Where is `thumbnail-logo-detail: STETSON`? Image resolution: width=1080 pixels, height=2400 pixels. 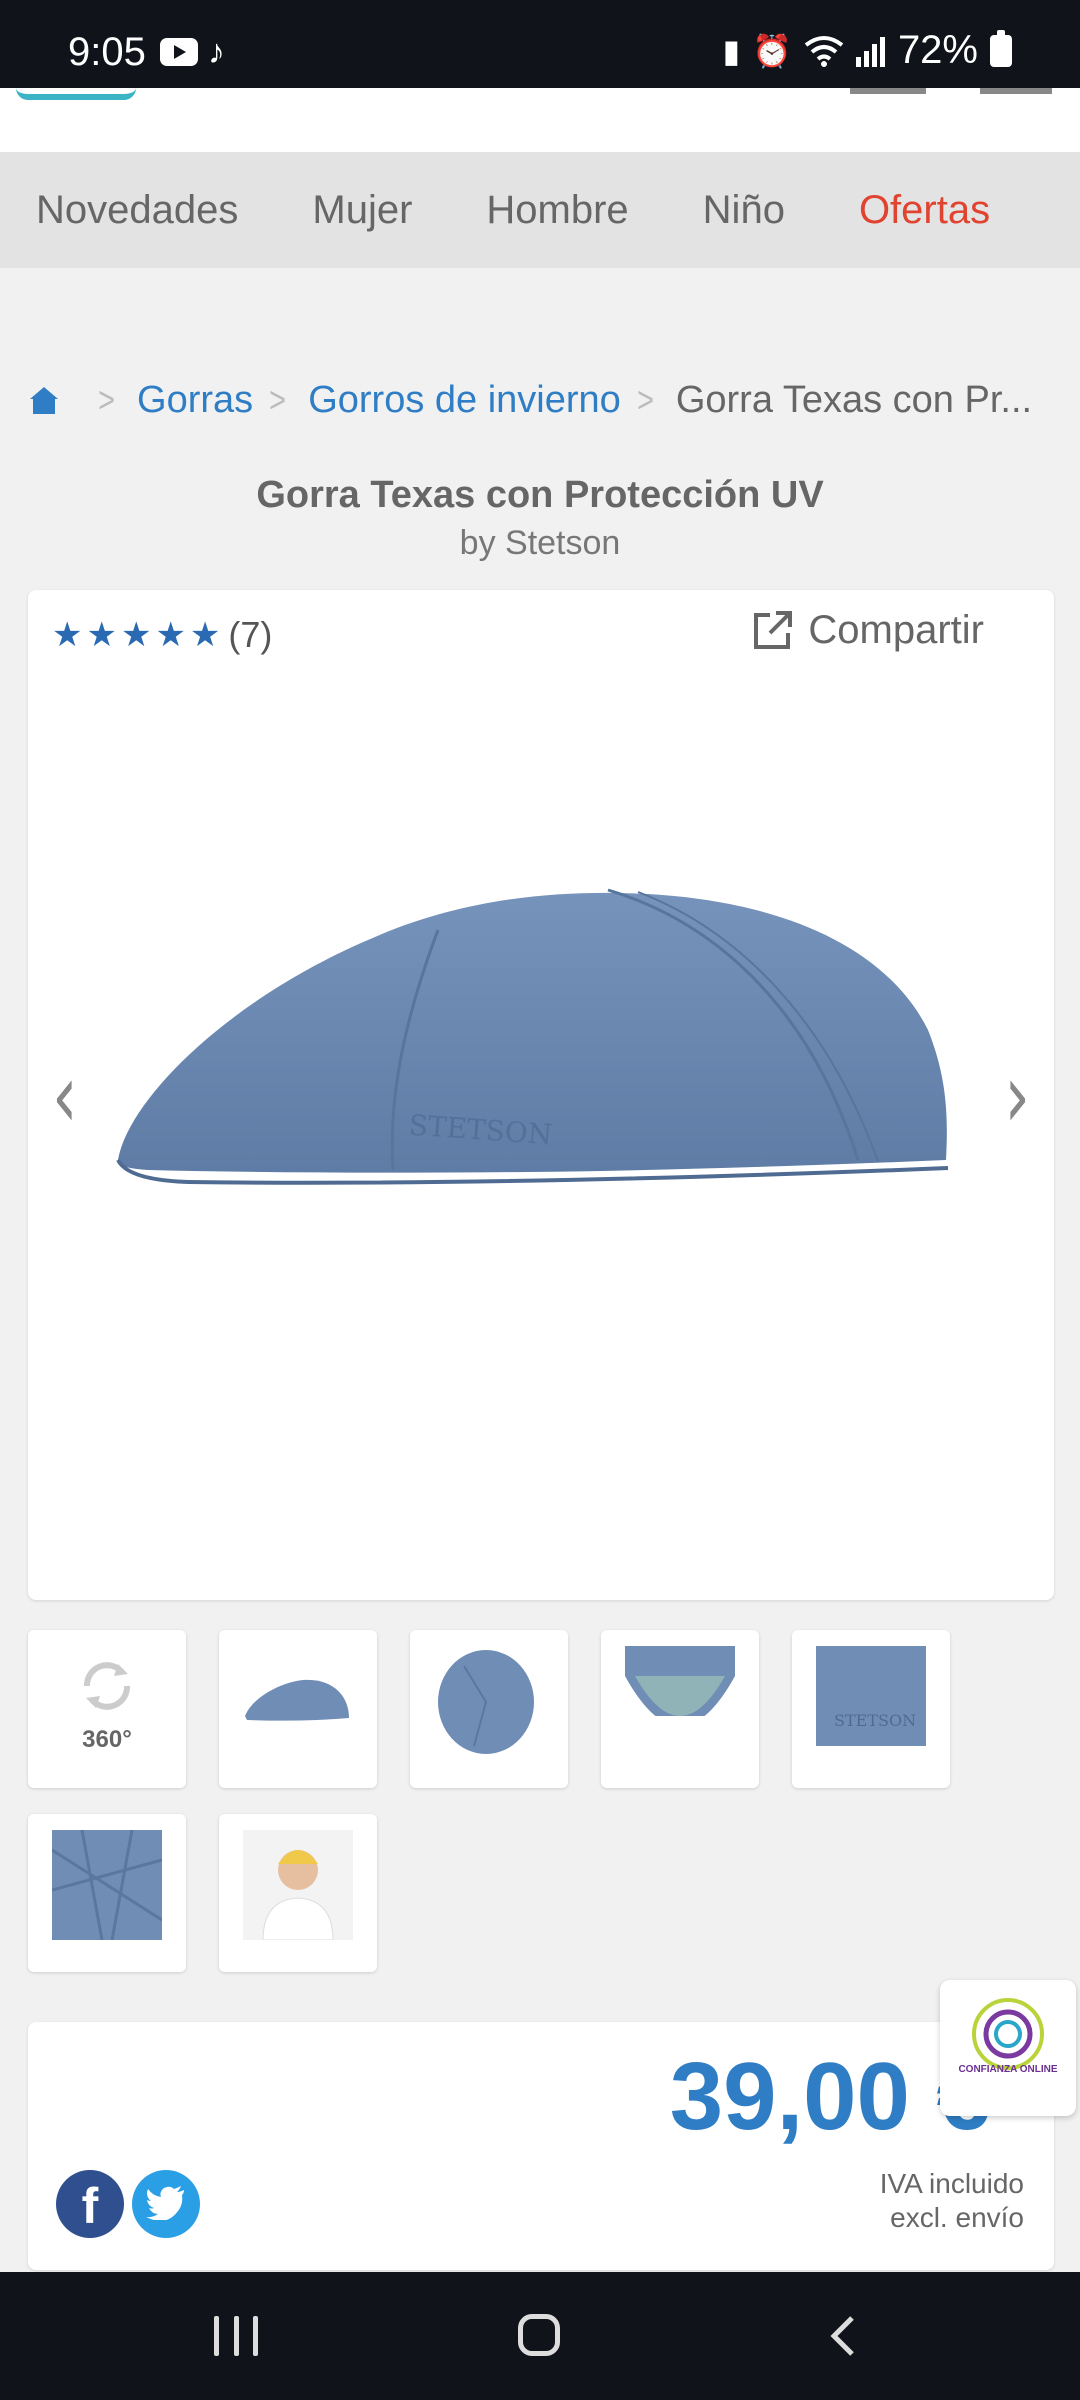
thumbnail-logo-detail: STETSON is located at coordinates (871, 1709).